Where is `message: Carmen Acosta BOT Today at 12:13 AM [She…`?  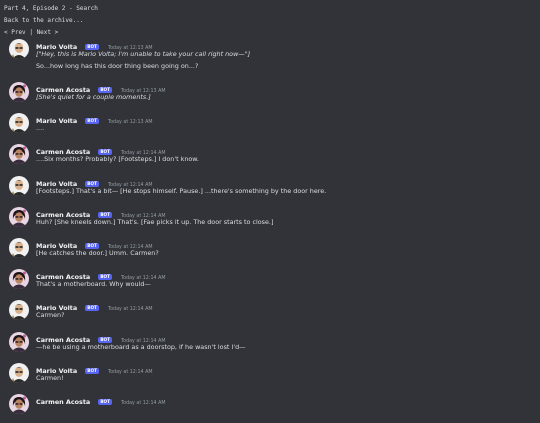
message: Carmen Acosta BOT Today at 12:13 AM [She… is located at coordinates (270, 95).